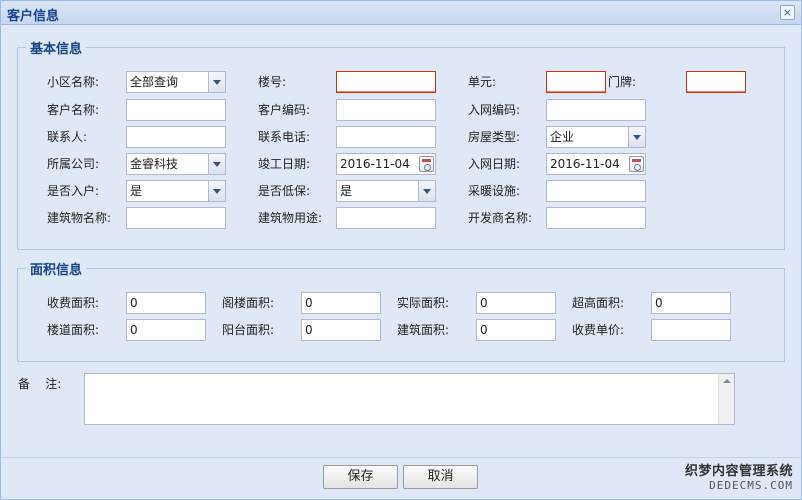  I want to click on watermark: 织梦内容管理系统 DEDECMS.COM, so click(739, 479).